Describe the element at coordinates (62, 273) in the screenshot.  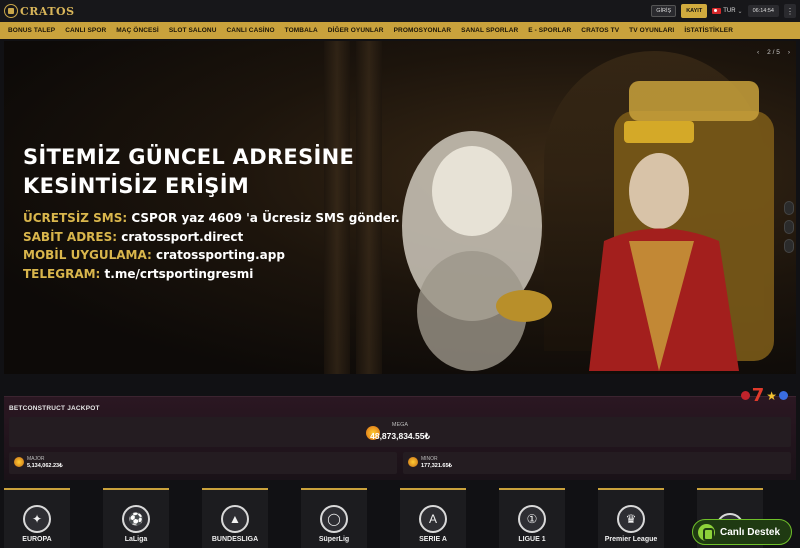
I see `info-key: TELEGRAM:` at that location.